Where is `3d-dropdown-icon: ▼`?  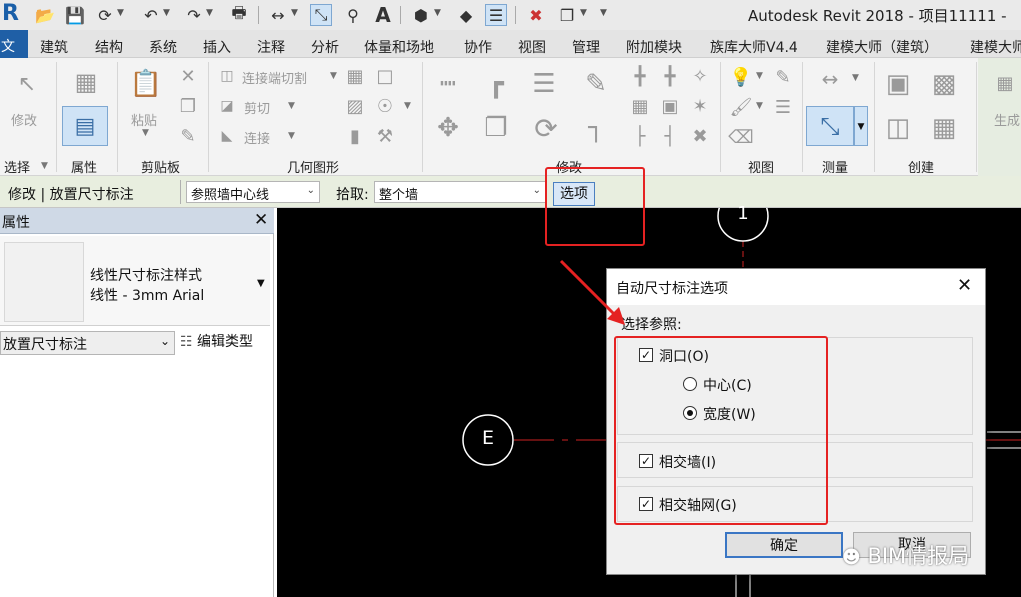
3d-dropdown-icon: ▼ is located at coordinates (437, 13).